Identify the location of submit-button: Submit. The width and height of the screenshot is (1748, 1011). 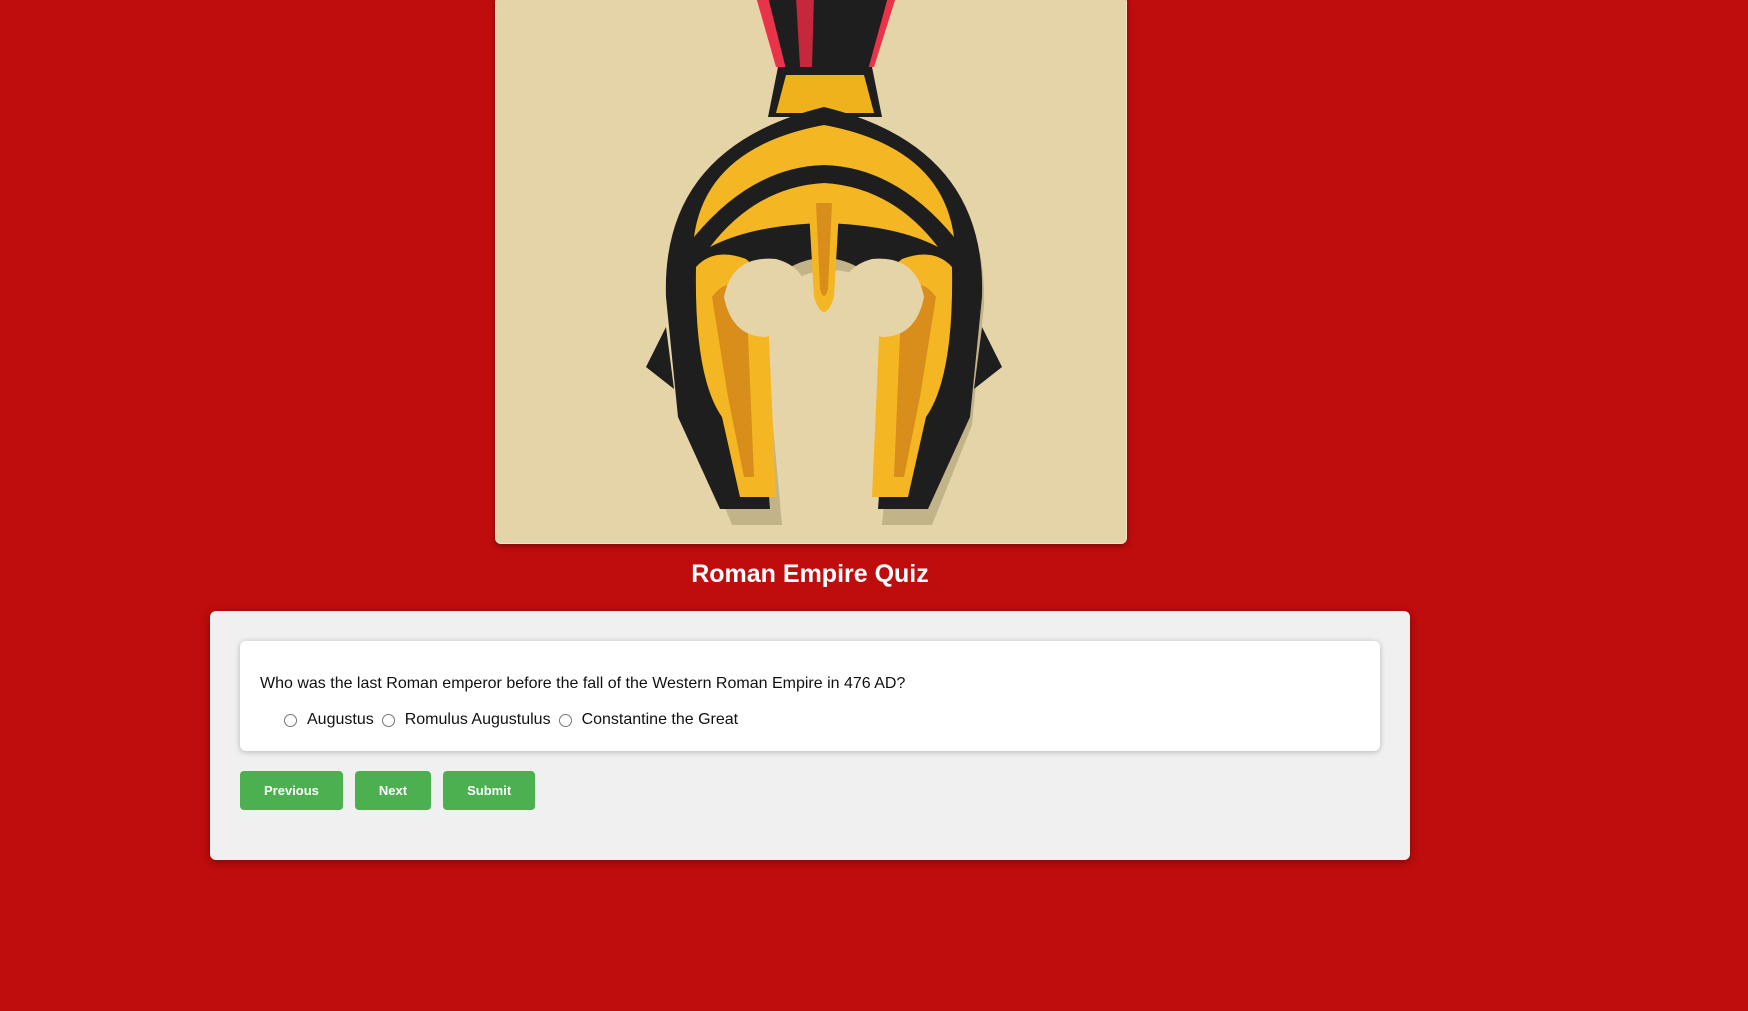
(489, 790).